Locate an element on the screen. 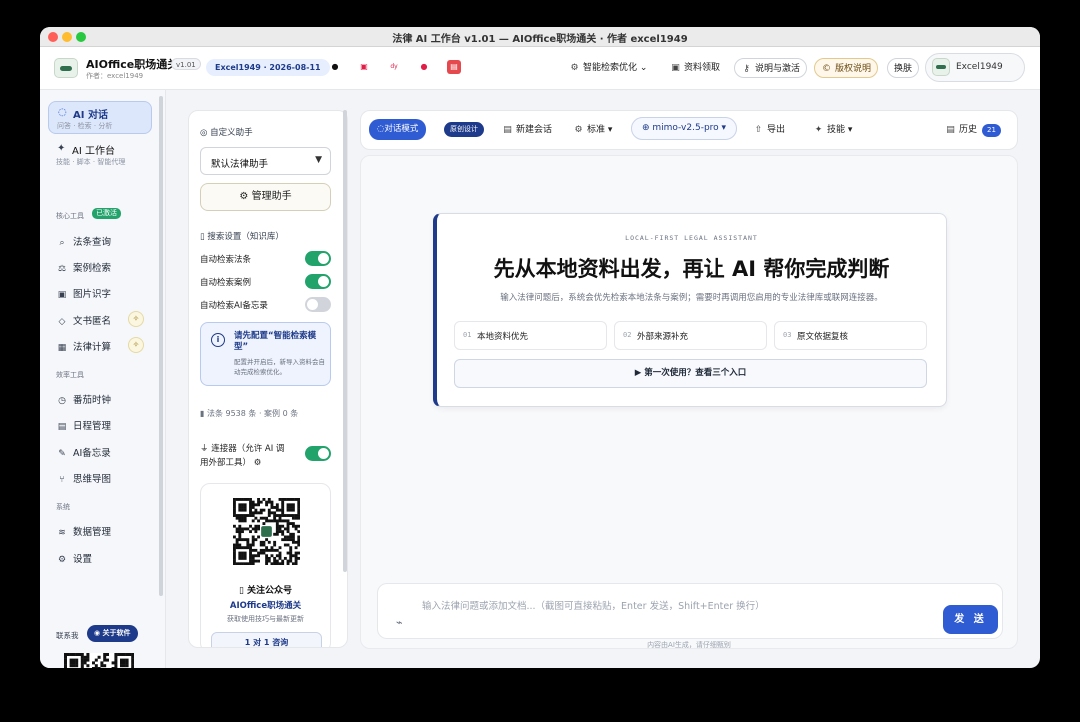 The width and height of the screenshot is (1080, 722). ai-disclaimer: 内容由AI生成，请仔细甄别 is located at coordinates (689, 645).